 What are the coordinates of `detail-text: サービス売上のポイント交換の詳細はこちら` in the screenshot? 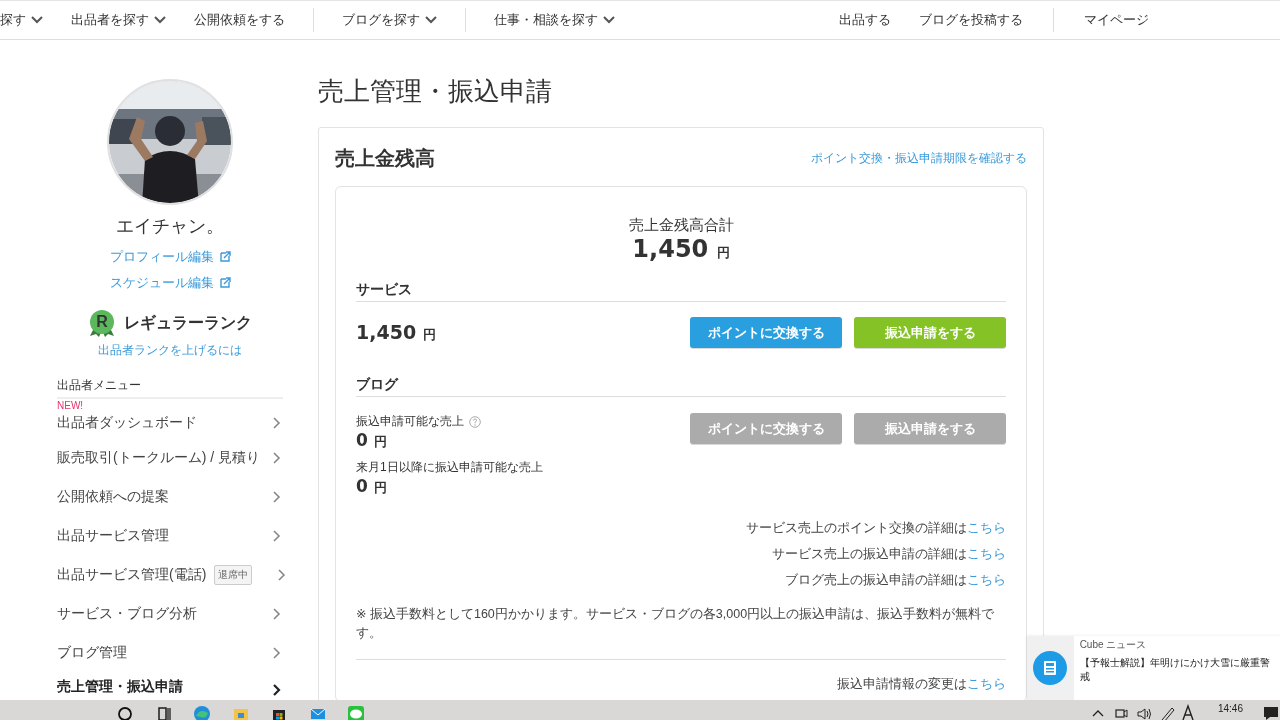 It's located at (875, 528).